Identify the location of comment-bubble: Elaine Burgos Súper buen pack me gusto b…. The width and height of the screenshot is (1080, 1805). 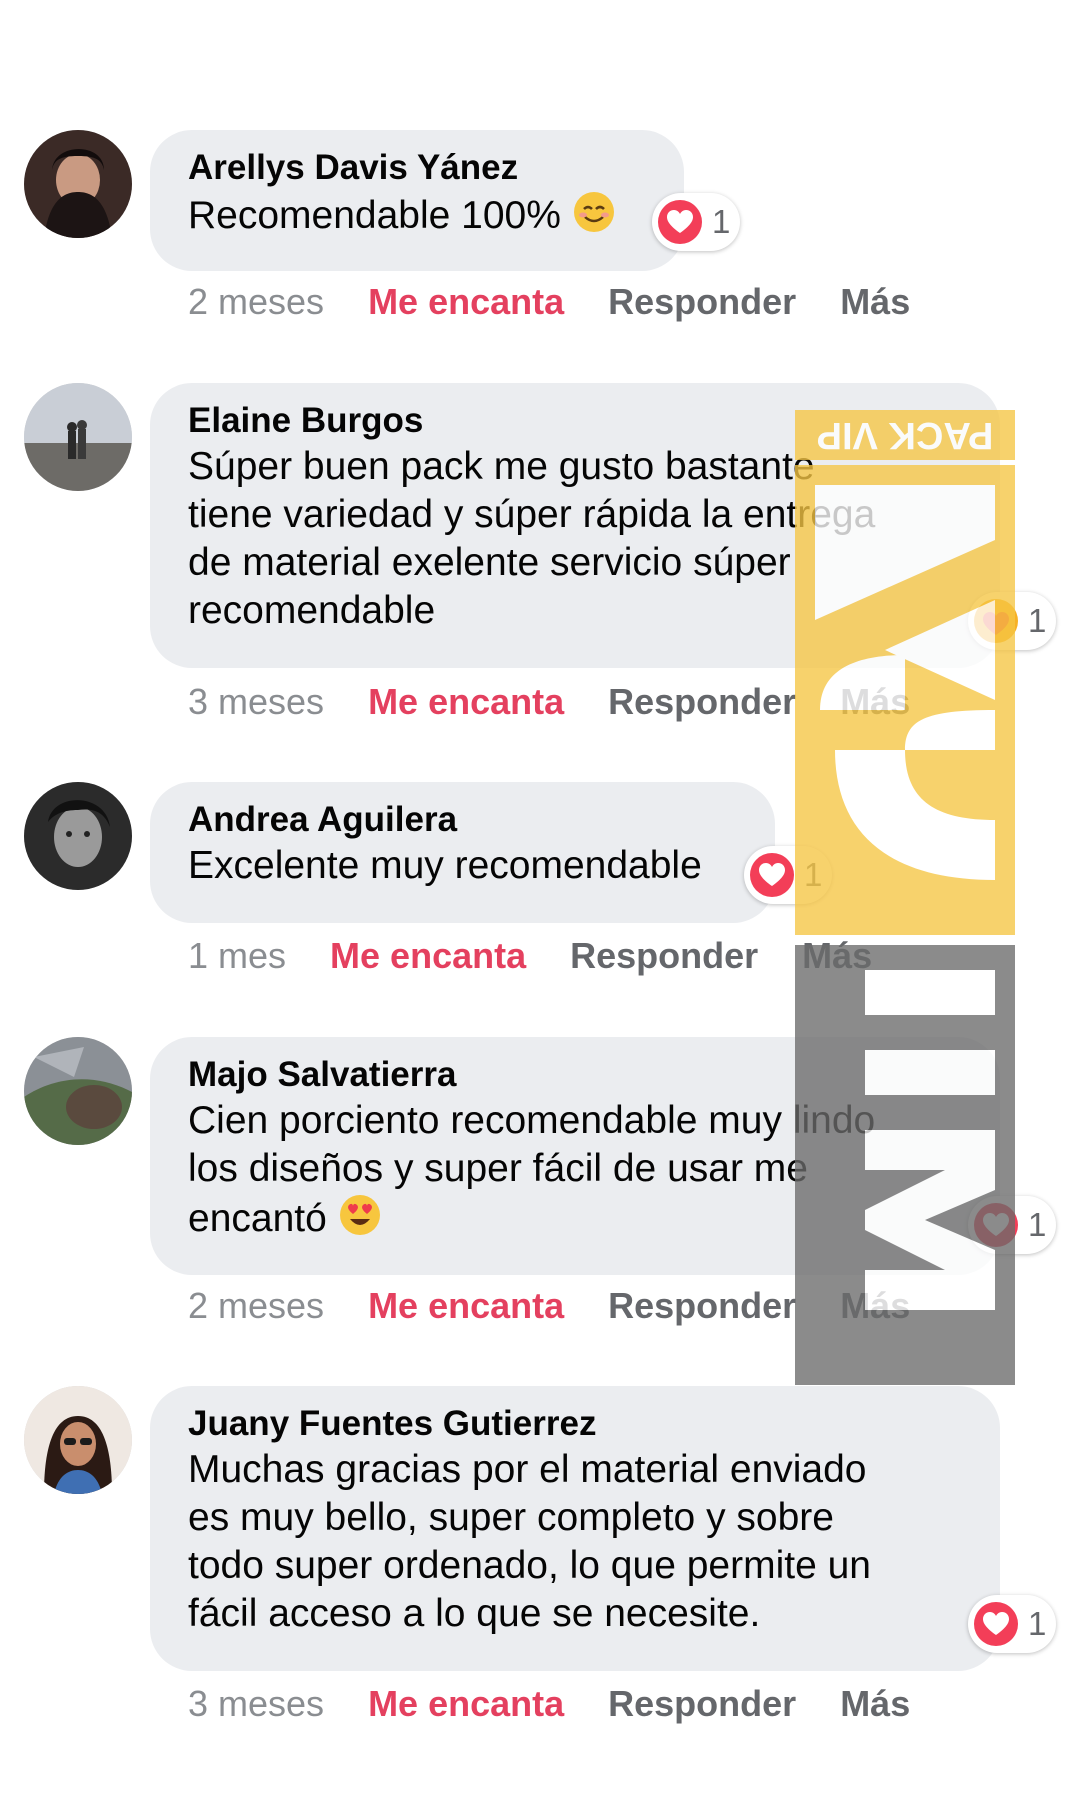
(575, 525).